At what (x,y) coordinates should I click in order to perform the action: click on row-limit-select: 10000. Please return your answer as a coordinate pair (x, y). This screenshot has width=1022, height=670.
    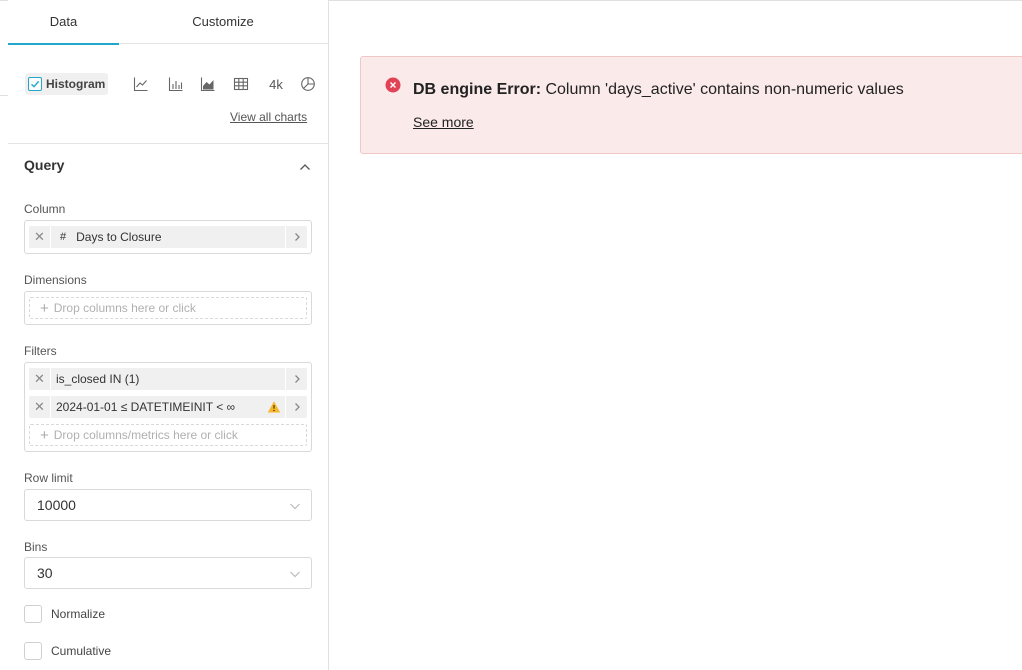
    Looking at the image, I should click on (168, 505).